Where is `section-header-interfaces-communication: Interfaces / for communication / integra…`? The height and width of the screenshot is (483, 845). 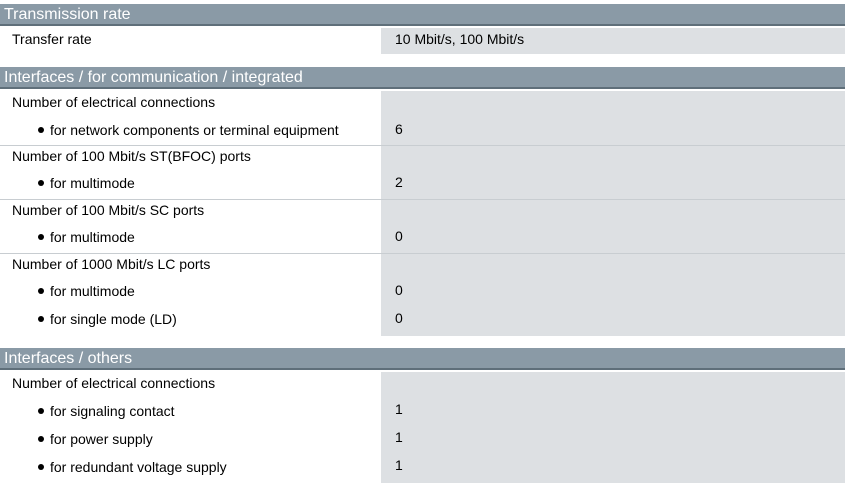
section-header-interfaces-communication: Interfaces / for communication / integra… is located at coordinates (422, 78).